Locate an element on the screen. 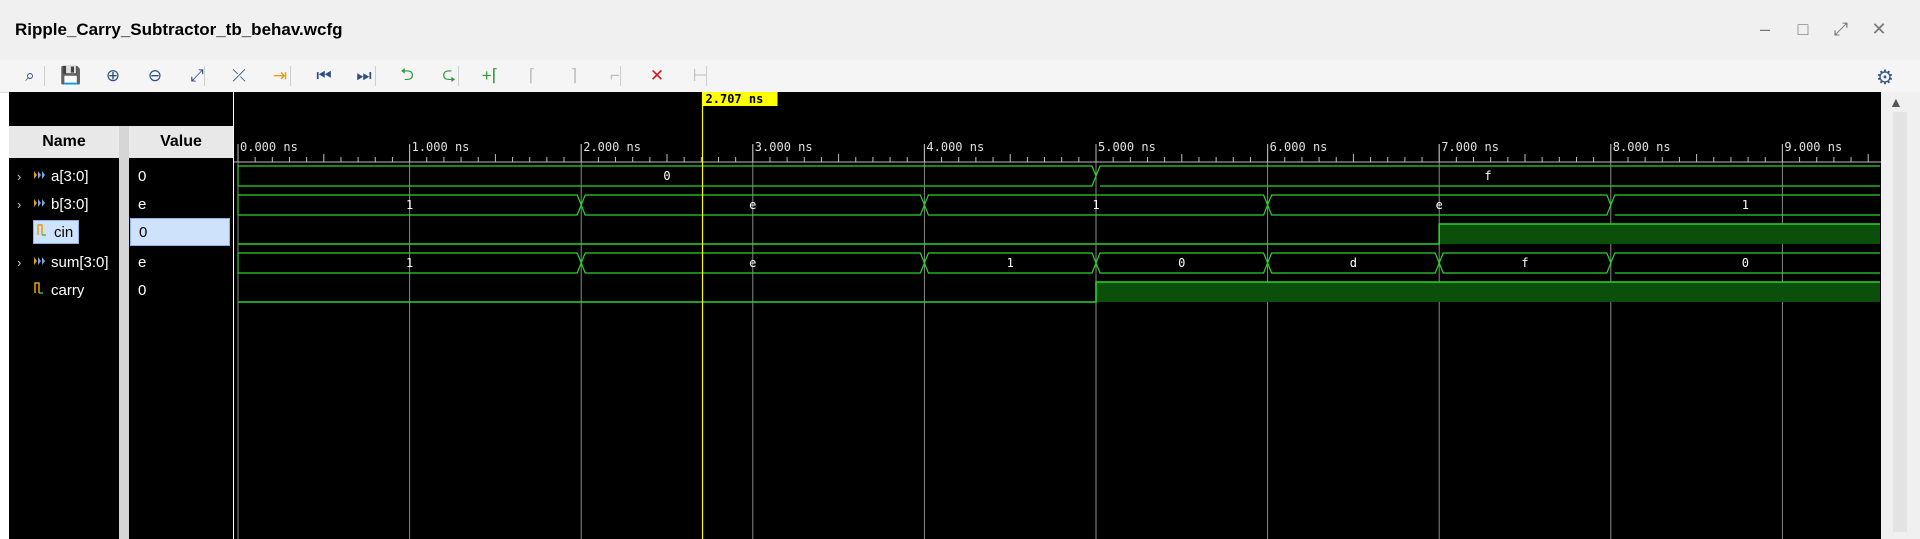 Image resolution: width=1920 pixels, height=539 pixels. restore-icon: □ is located at coordinates (1803, 29).